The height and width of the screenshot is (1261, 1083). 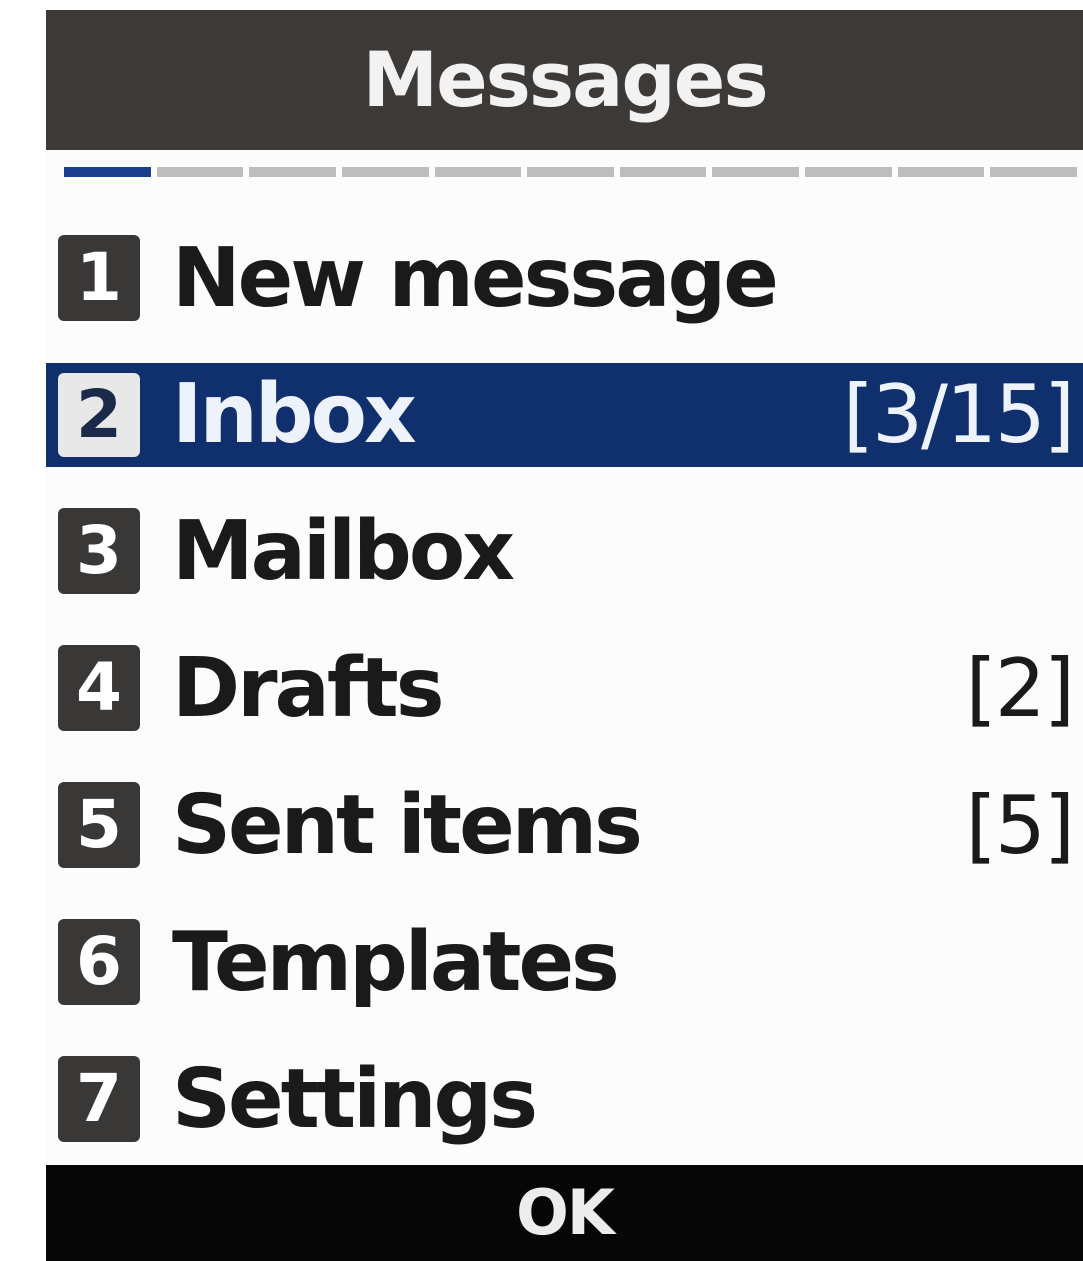 What do you see at coordinates (564, 551) in the screenshot?
I see `menu-item-mailbox: 3 Mailbox` at bounding box center [564, 551].